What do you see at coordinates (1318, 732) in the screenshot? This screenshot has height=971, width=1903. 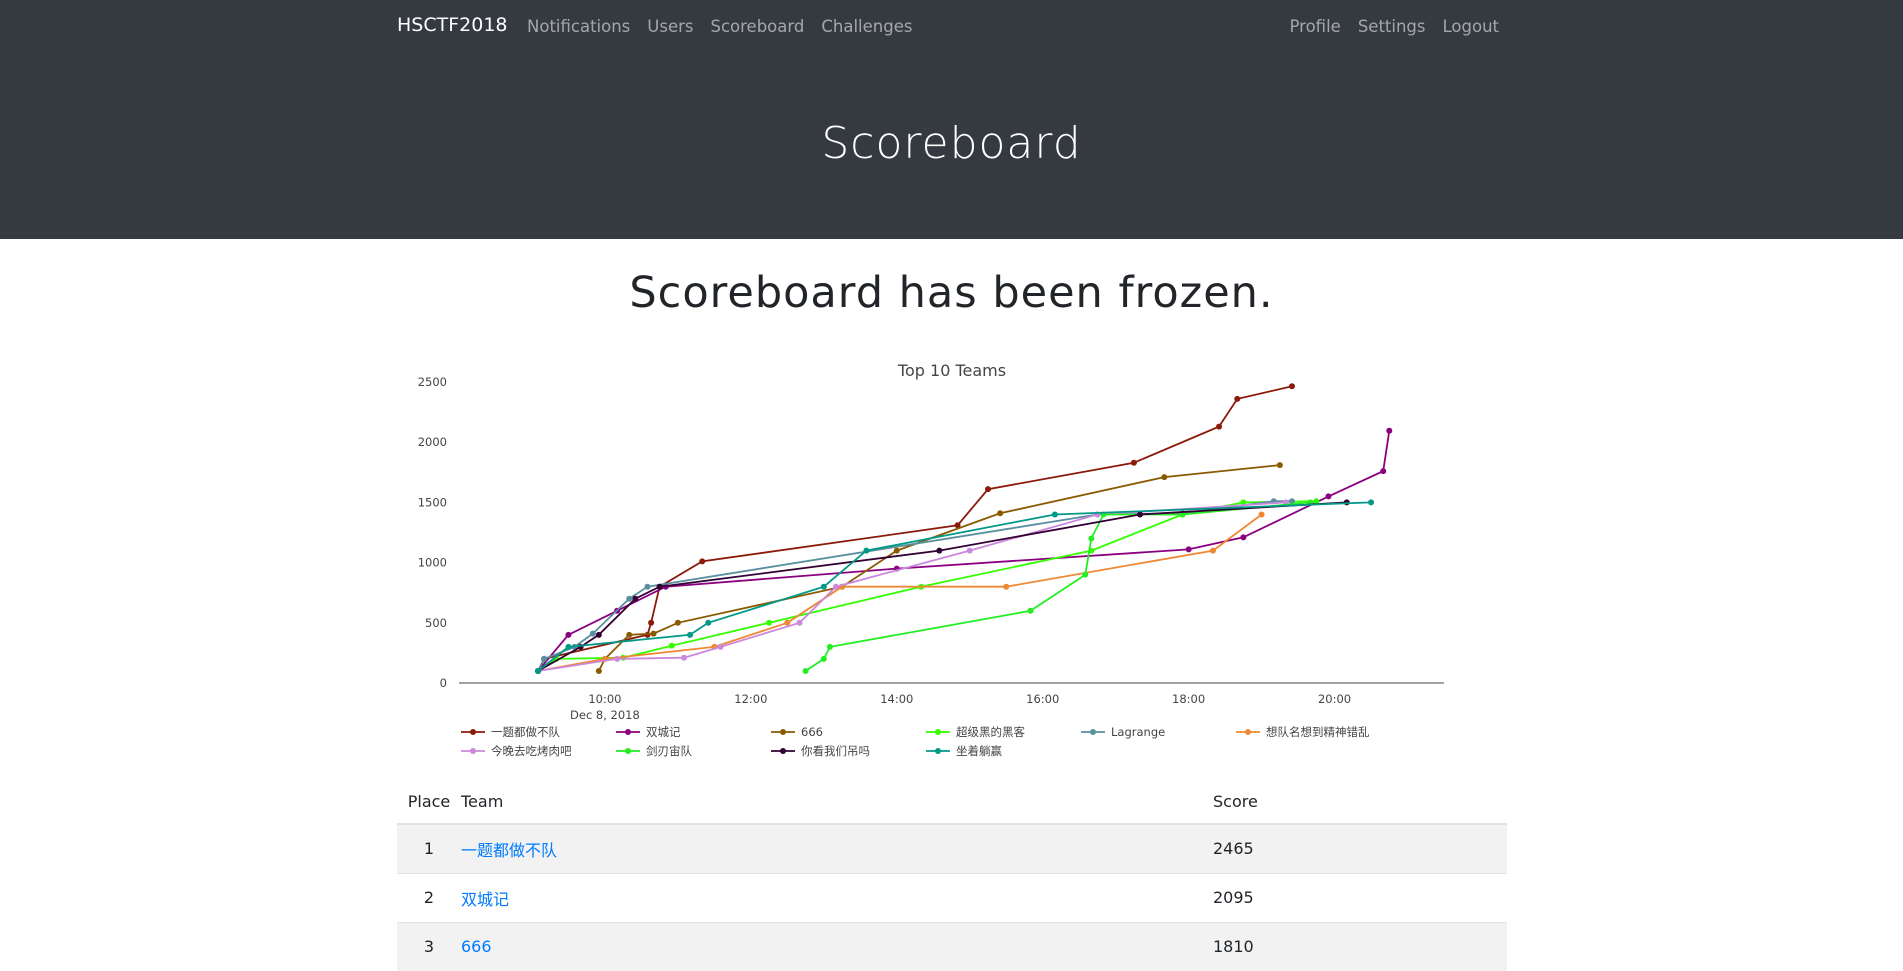 I see `legend-label: 想队名想到精神错乱` at bounding box center [1318, 732].